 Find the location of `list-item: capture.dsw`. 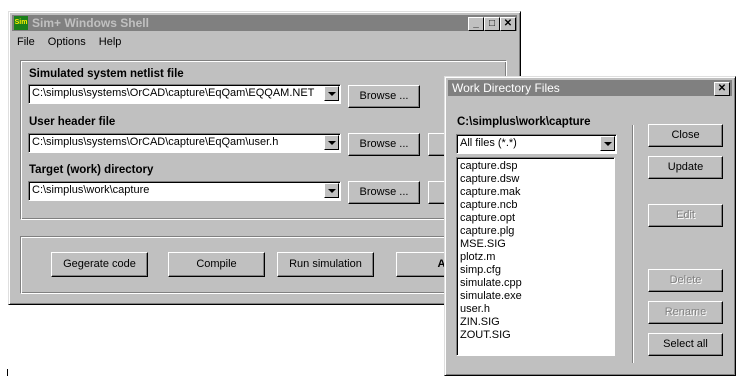

list-item: capture.dsw is located at coordinates (535, 179).